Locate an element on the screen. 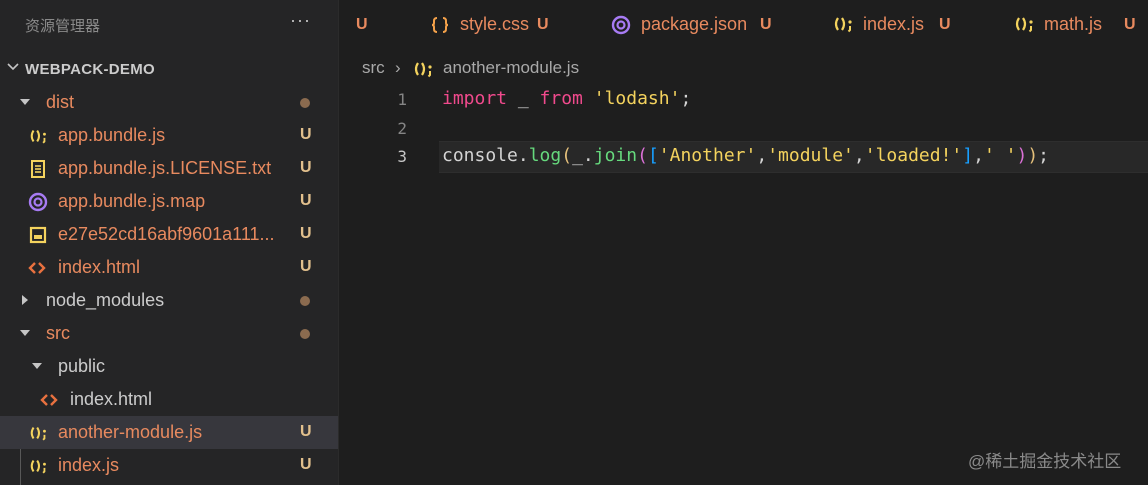  more-actions-icon: ··· is located at coordinates (300, 20).